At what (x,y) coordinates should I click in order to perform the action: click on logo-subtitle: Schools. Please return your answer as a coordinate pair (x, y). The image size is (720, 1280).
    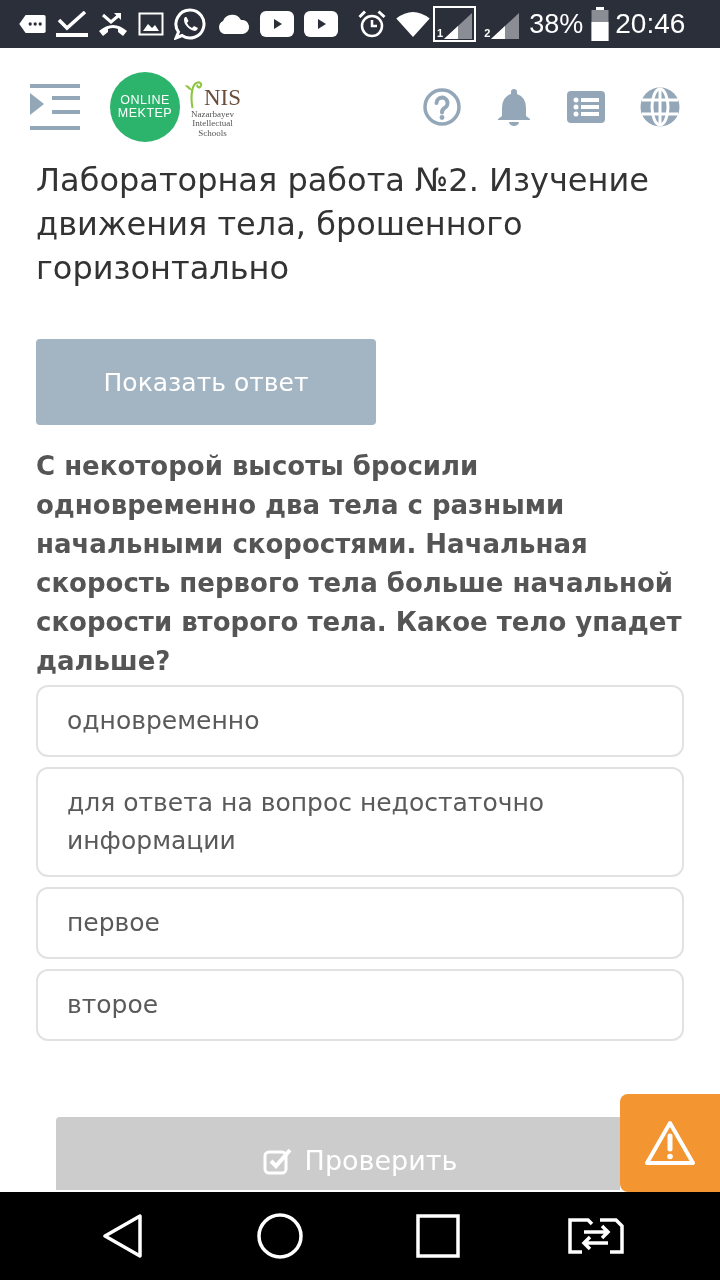
    Looking at the image, I should click on (212, 133).